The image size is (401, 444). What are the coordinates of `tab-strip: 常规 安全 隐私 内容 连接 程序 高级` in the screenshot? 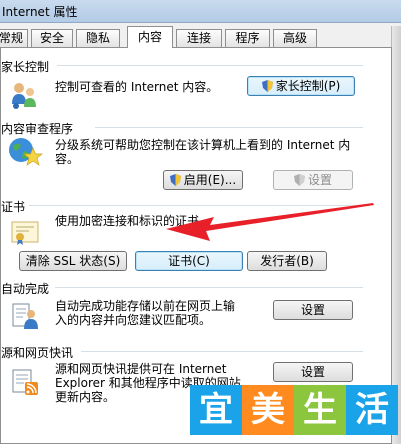 It's located at (200, 37).